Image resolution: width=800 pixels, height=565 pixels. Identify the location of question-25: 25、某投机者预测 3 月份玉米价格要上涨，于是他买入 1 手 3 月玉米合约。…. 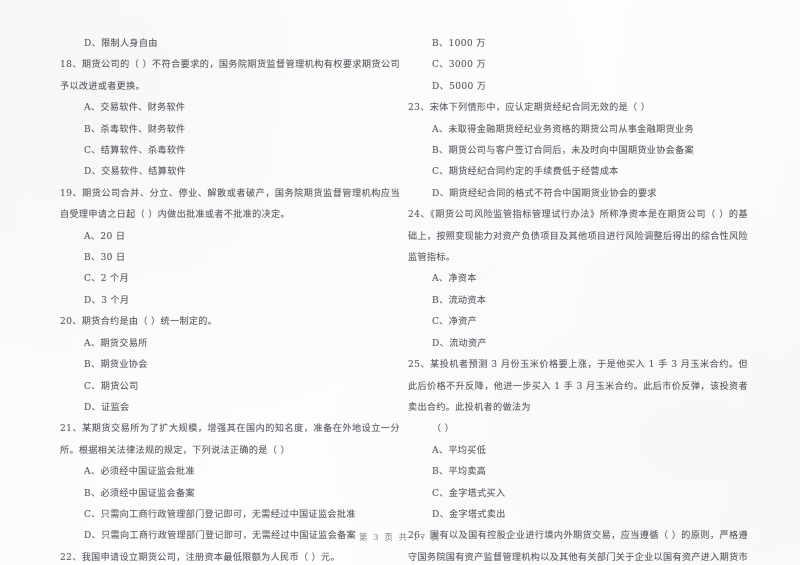
(578, 440).